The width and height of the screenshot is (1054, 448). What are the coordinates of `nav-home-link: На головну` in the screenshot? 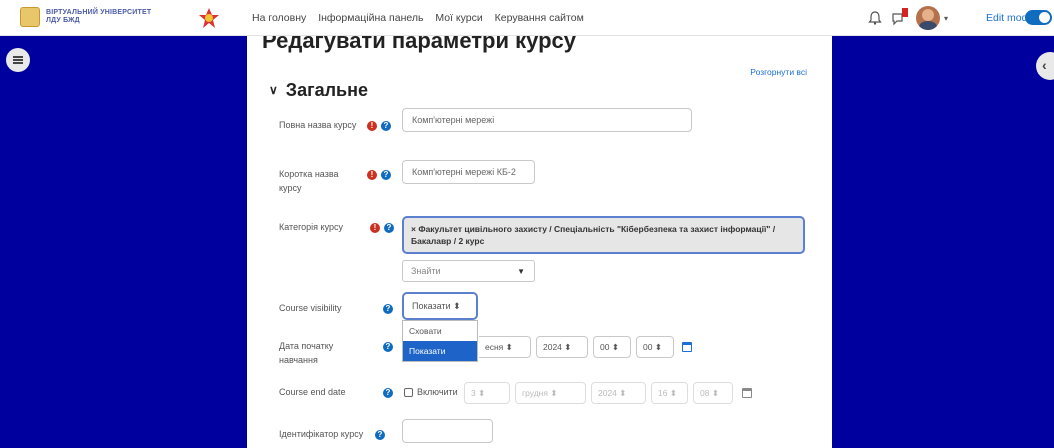 It's located at (279, 18).